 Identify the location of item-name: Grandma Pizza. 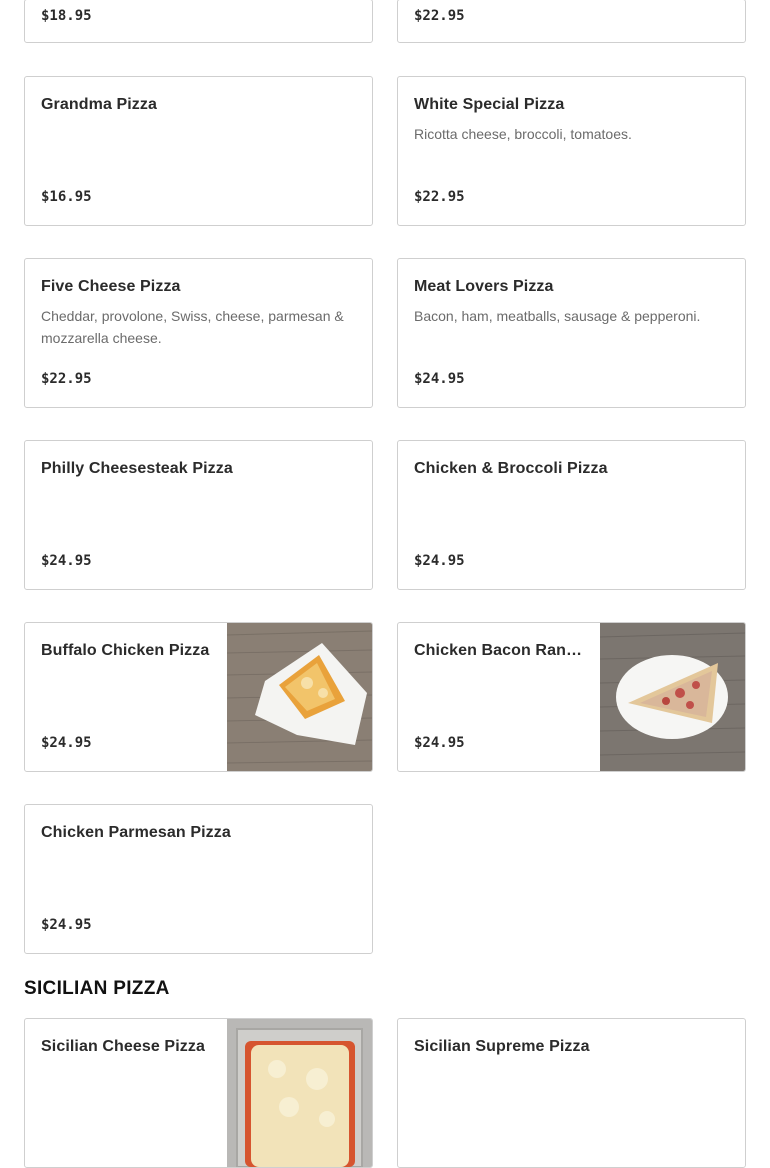
(99, 104).